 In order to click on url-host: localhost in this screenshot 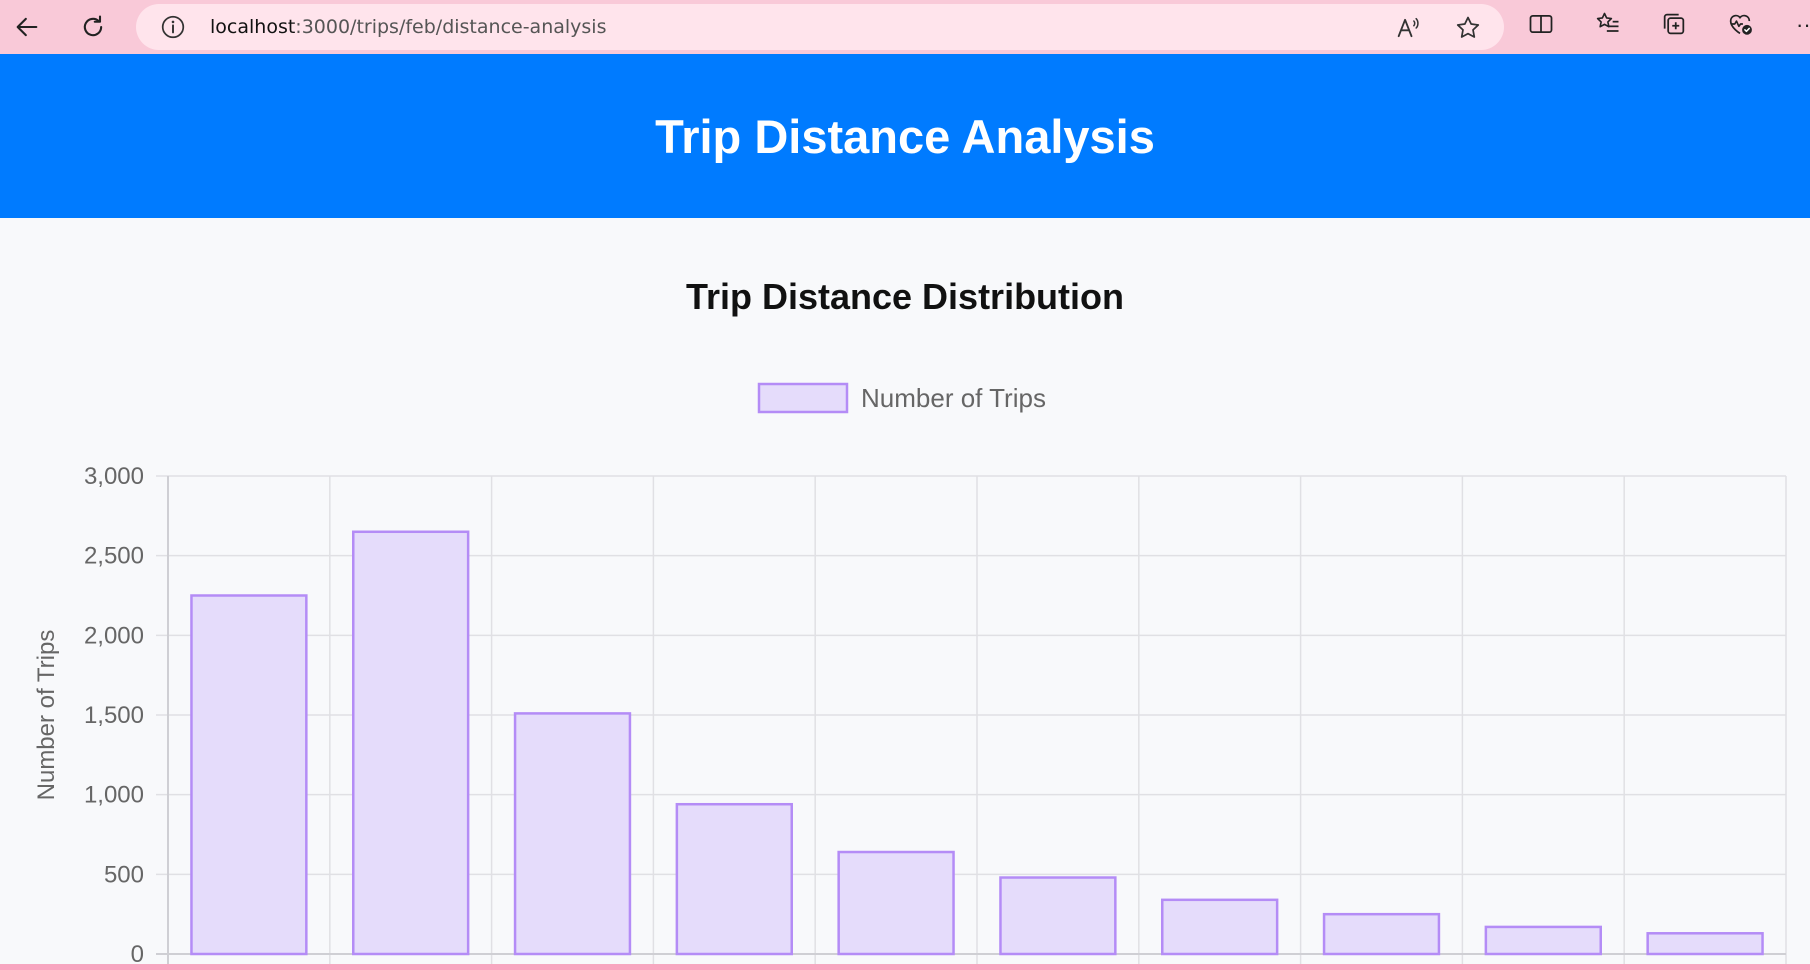, I will do `click(253, 27)`.